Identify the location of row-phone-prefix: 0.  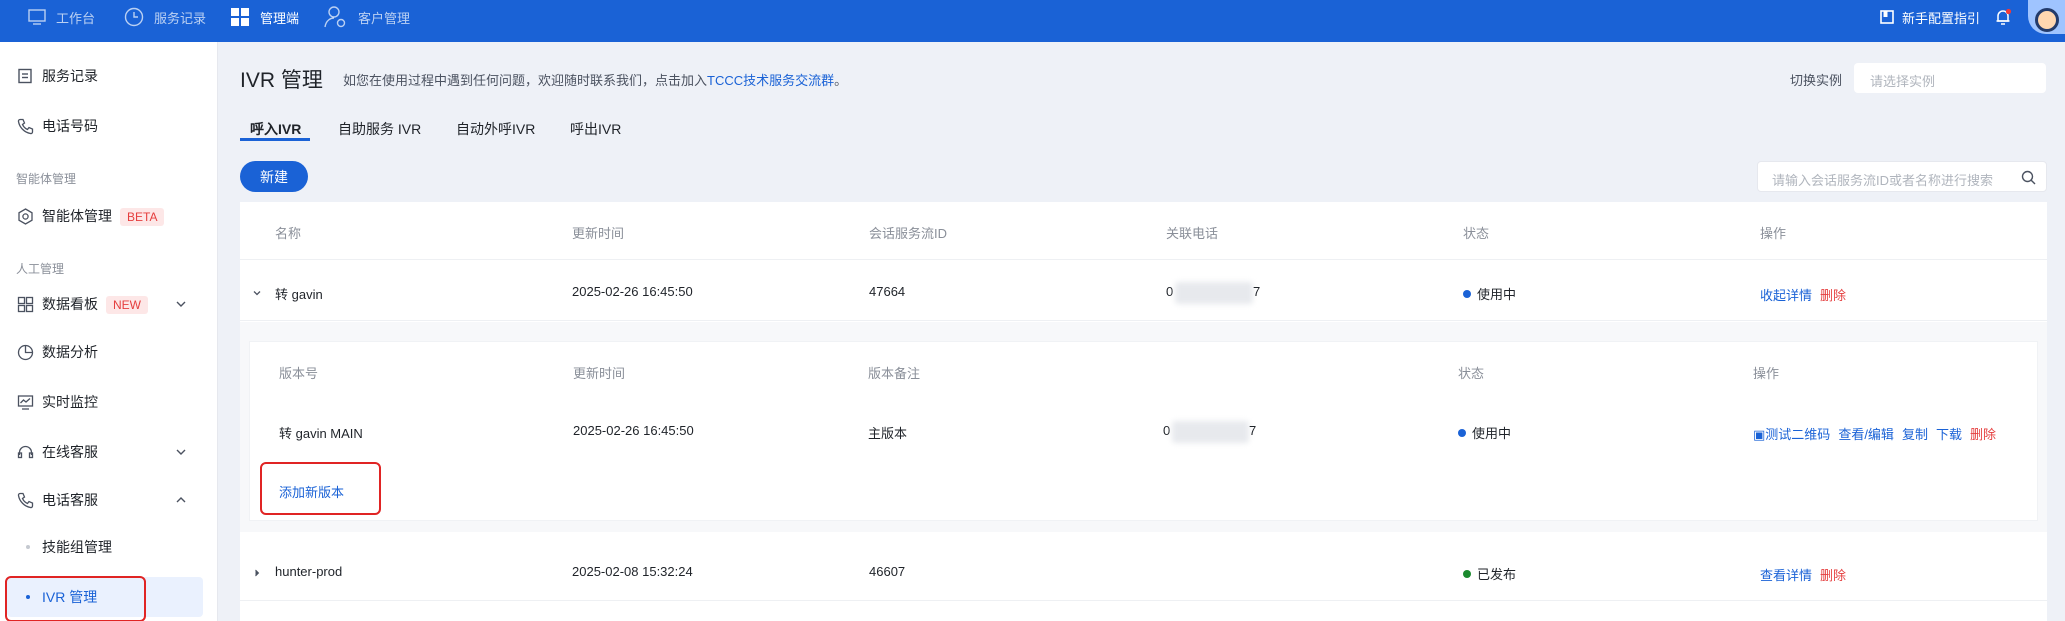
(1170, 291).